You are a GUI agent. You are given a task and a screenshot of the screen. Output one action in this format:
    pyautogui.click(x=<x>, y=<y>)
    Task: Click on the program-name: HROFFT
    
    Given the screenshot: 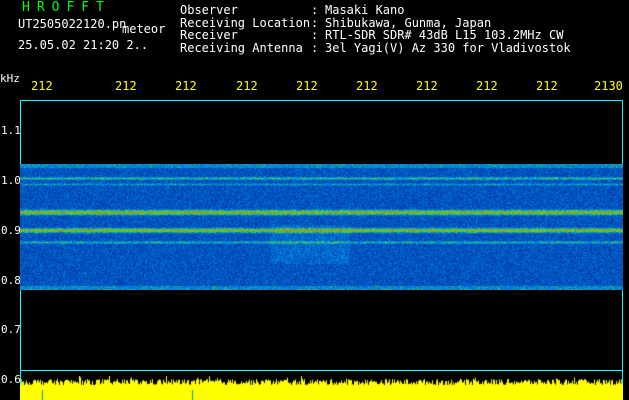 What is the action you would take?
    pyautogui.click(x=66, y=7)
    